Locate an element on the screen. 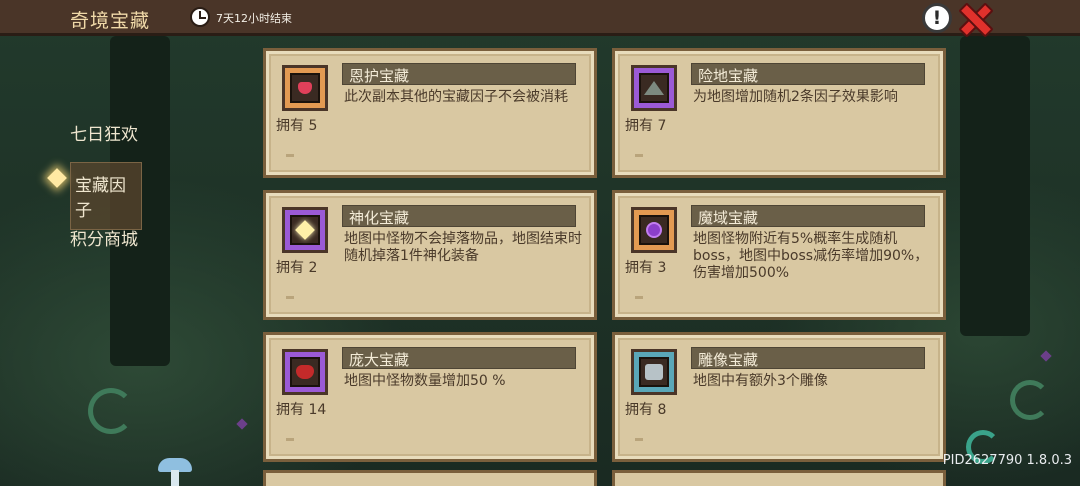  mound-icon is located at coordinates (654, 88).